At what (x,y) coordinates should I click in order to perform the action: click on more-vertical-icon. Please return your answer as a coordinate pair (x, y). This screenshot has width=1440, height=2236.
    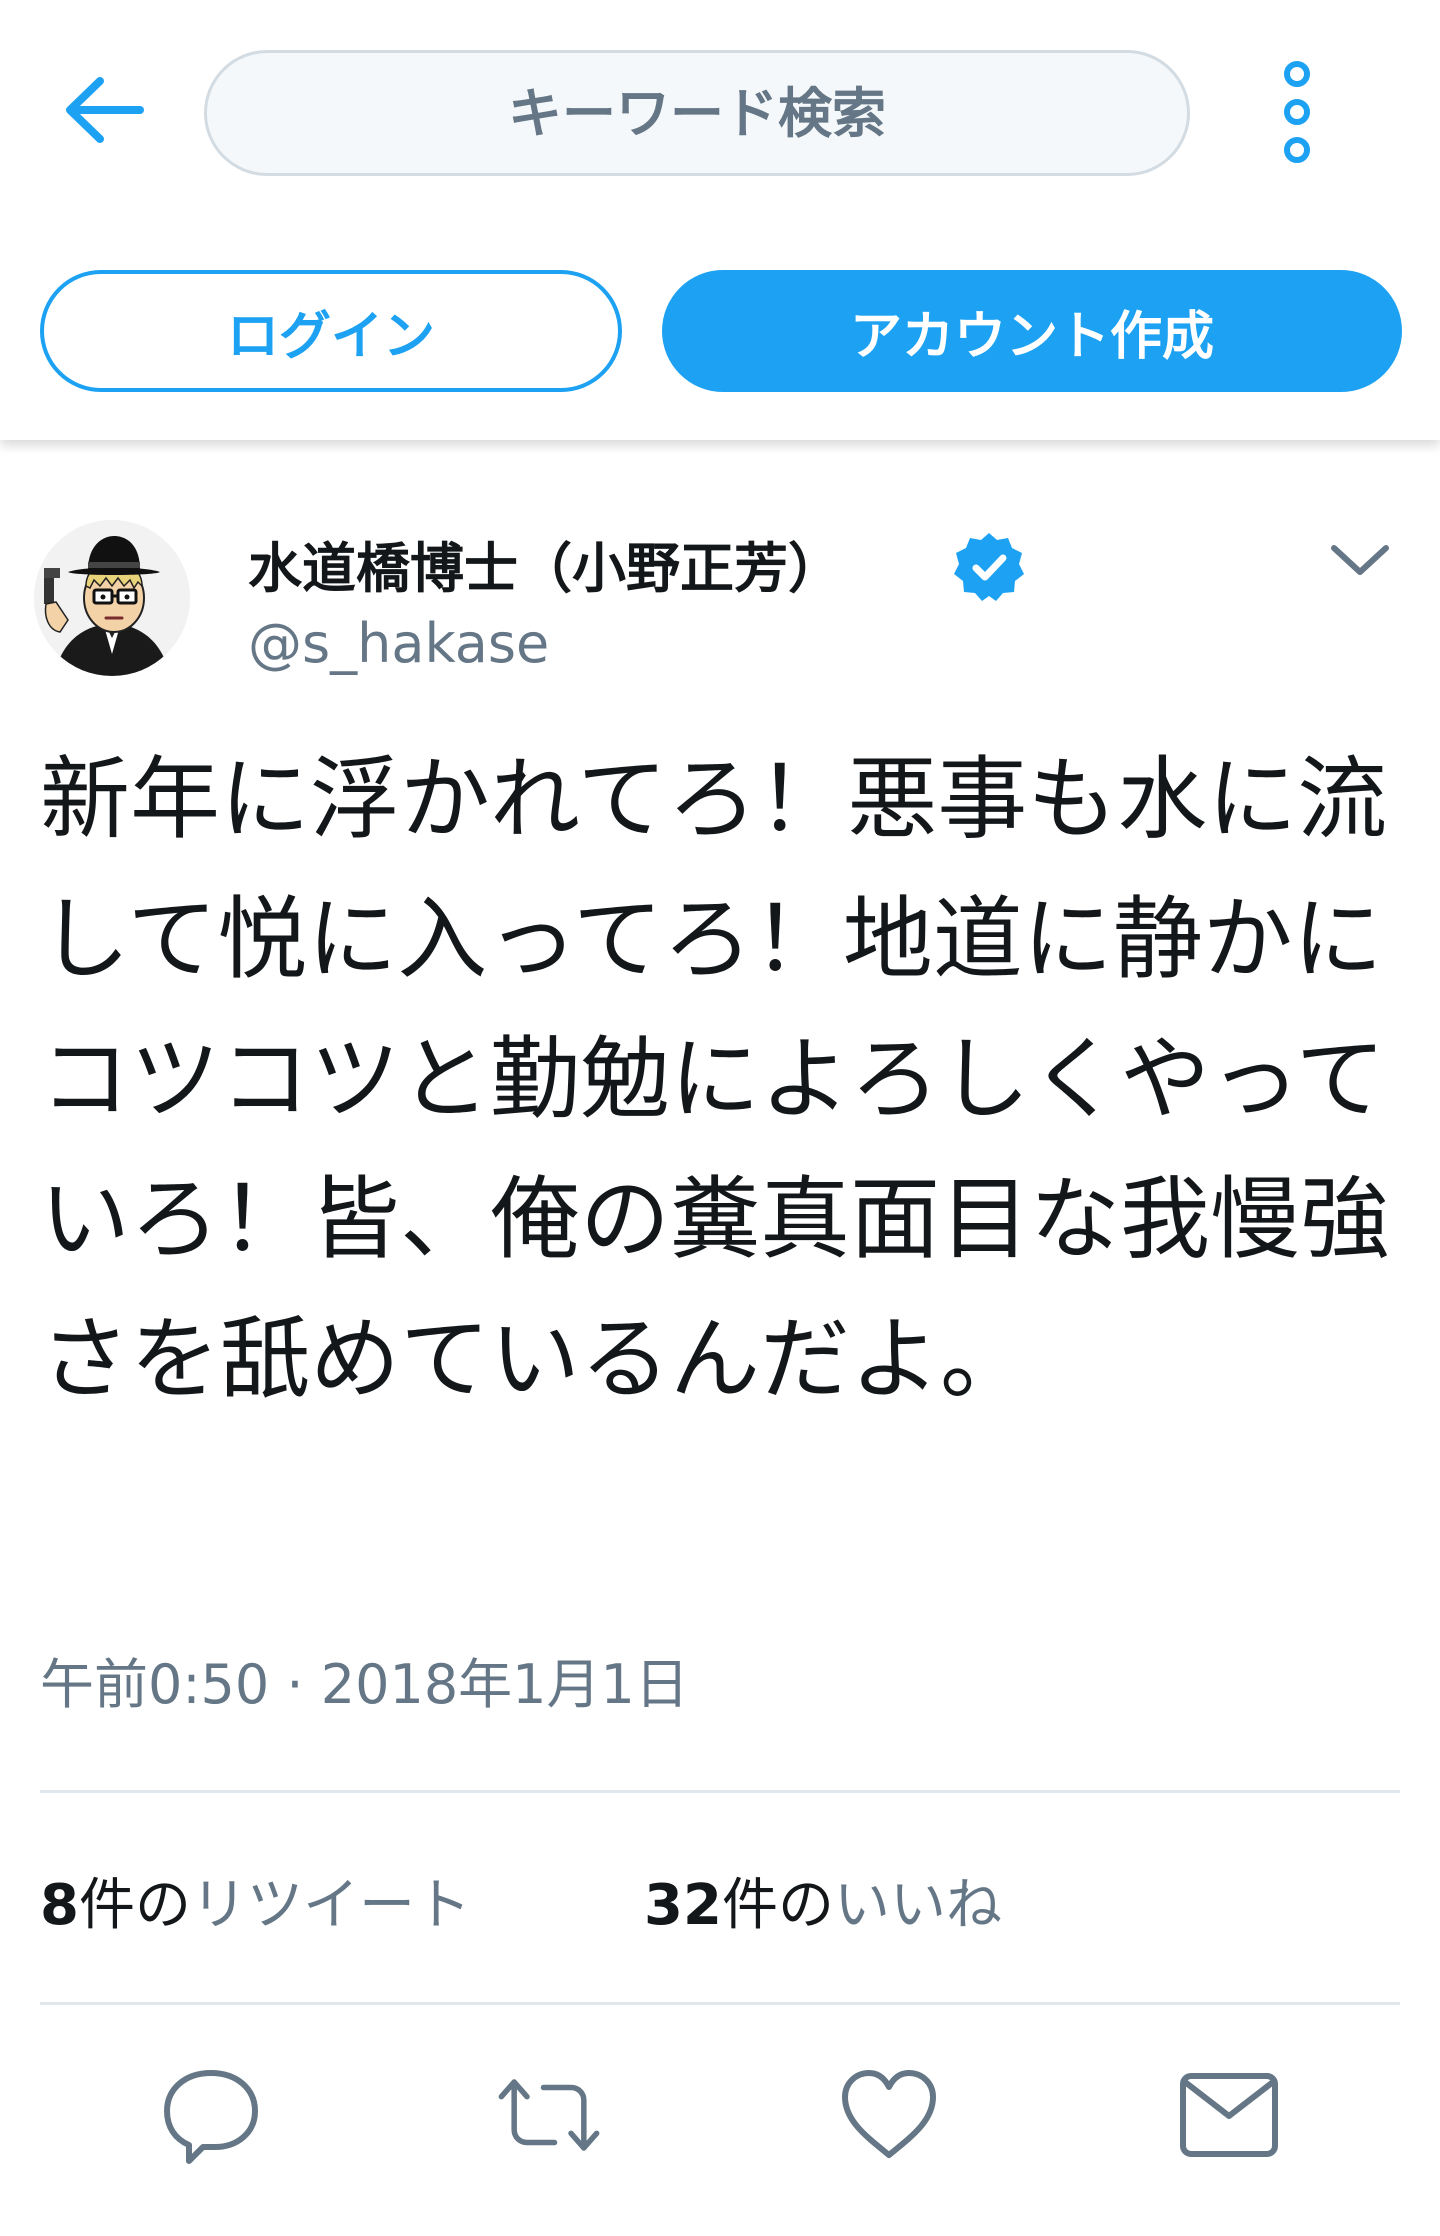
    Looking at the image, I should click on (1297, 112).